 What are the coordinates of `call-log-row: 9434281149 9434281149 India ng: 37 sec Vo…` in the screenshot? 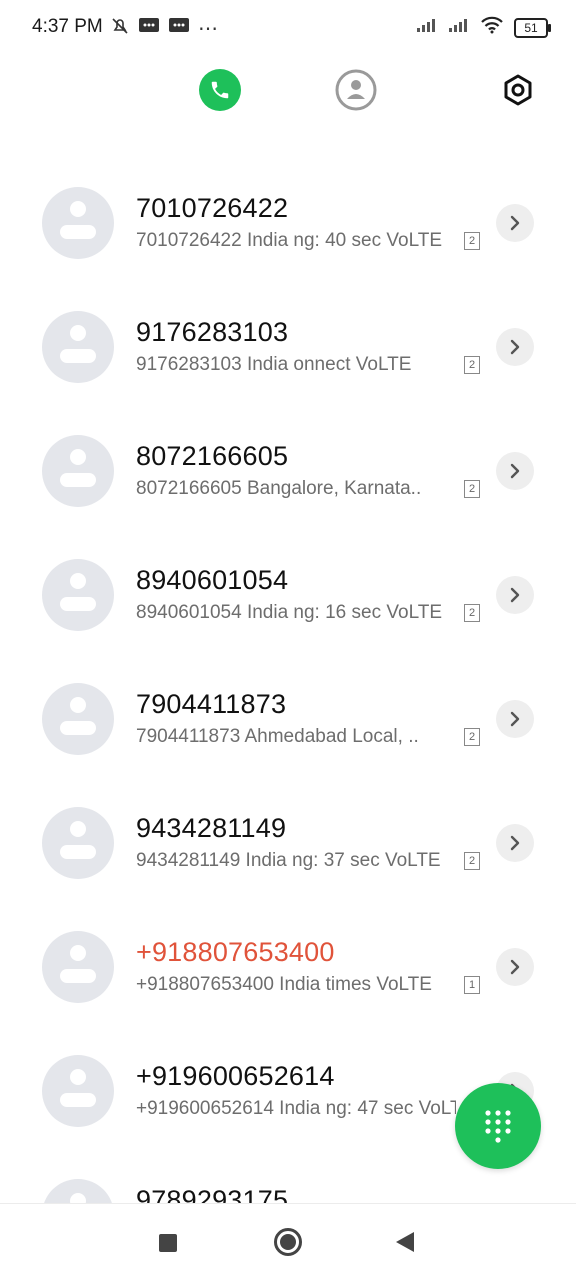 It's located at (288, 842).